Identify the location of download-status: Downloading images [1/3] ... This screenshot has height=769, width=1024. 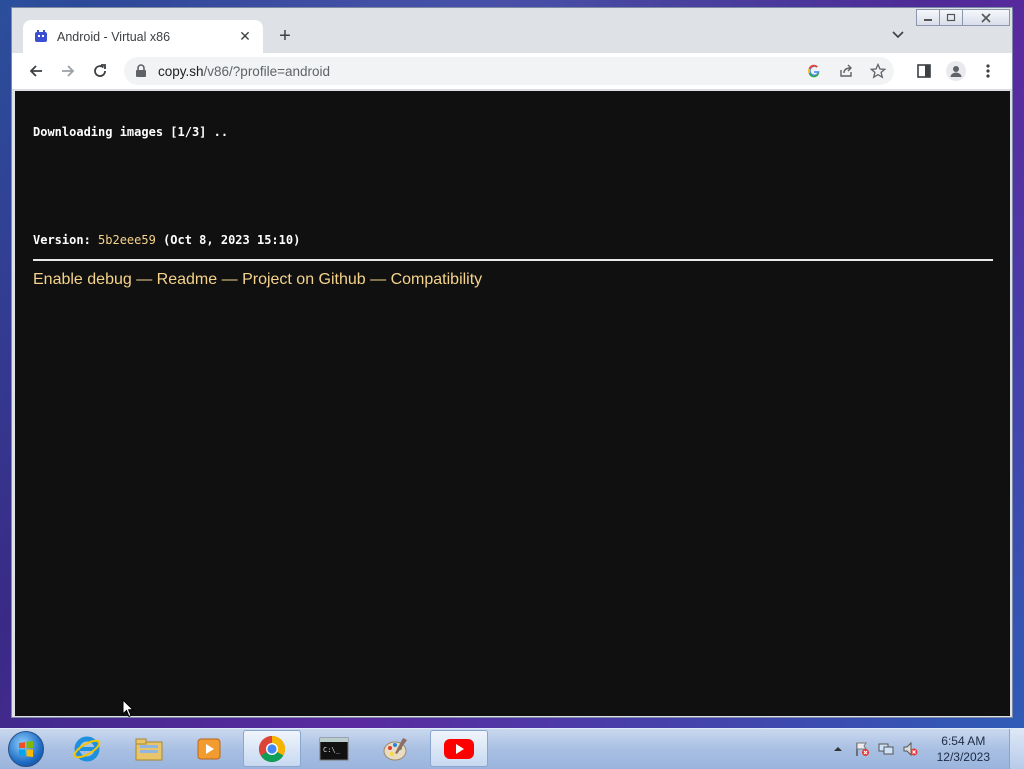
(131, 132).